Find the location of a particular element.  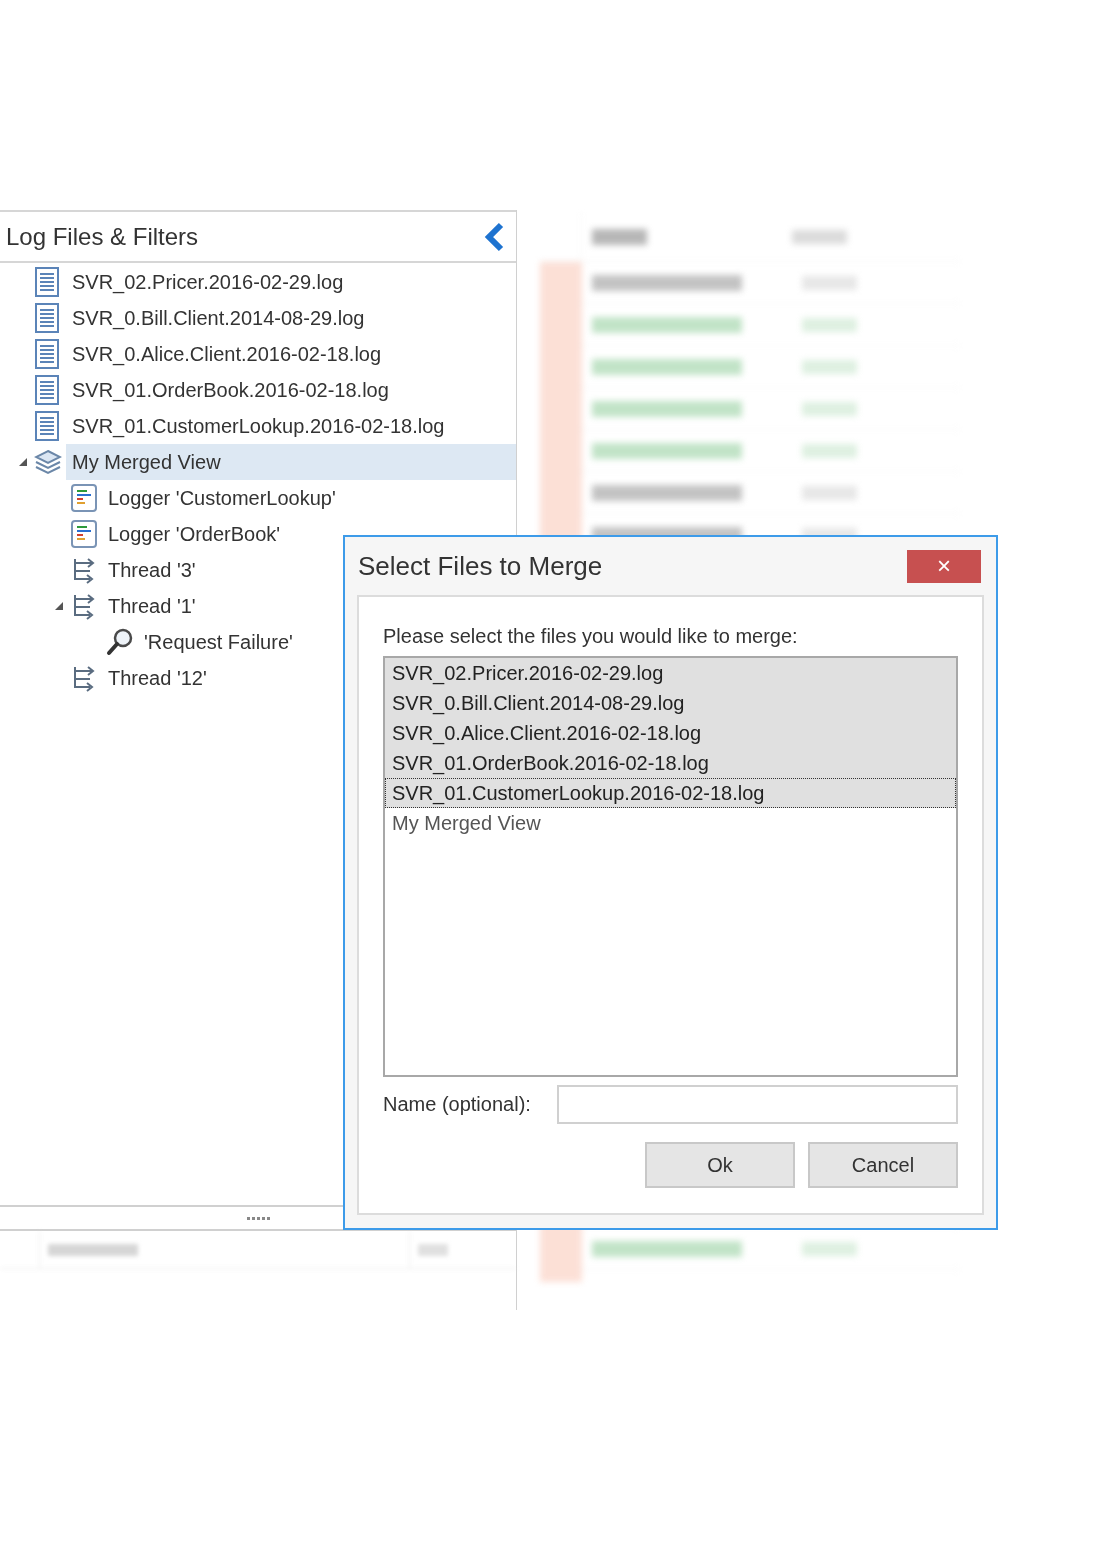

search-icon is located at coordinates (120, 642).